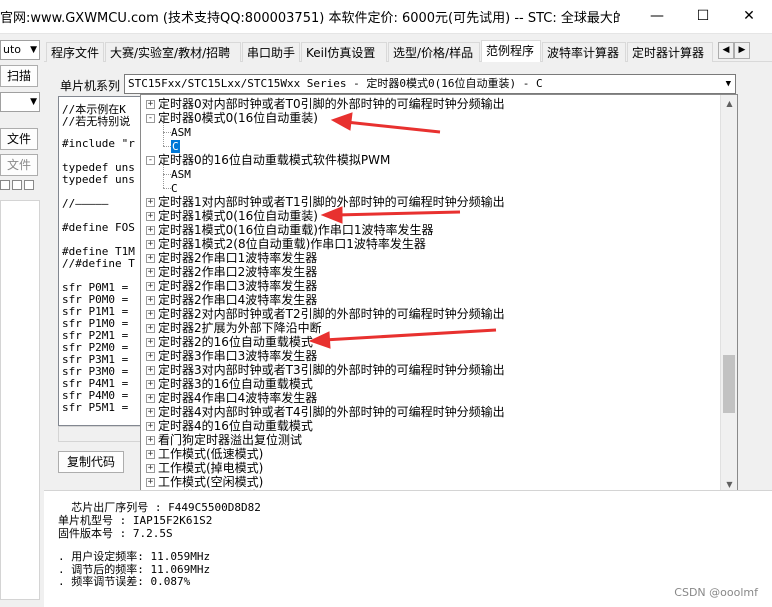  Describe the element at coordinates (726, 50) in the screenshot. I see `tab-scroll-left-icon: ◀` at that location.